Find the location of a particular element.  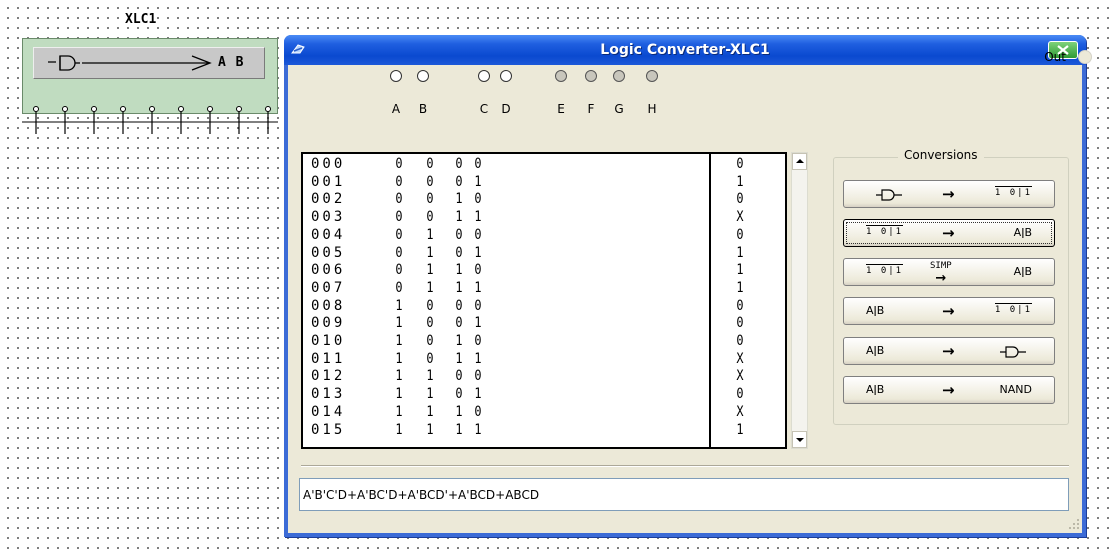

table-row: 007 0 1 1 1 1 is located at coordinates (544, 288).